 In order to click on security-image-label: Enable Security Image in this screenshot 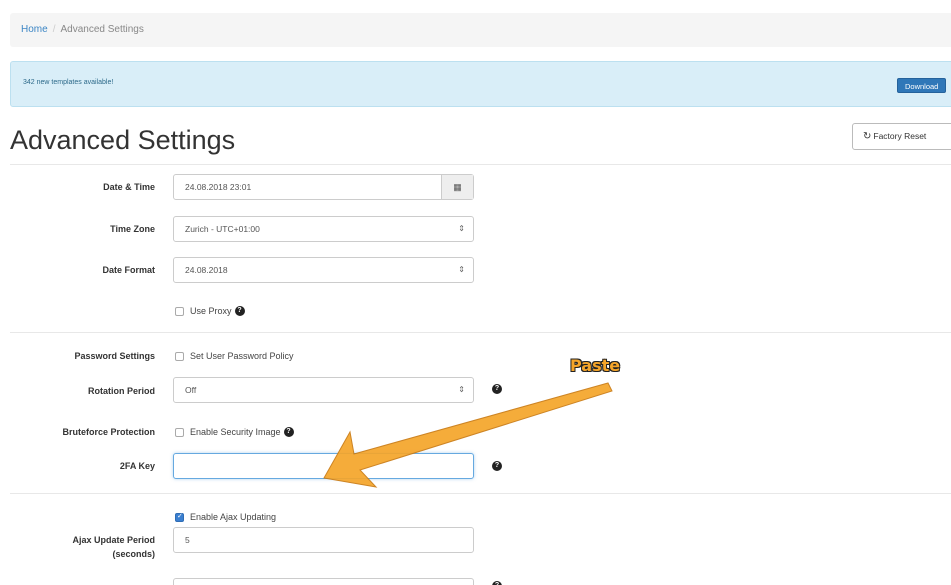, I will do `click(235, 432)`.